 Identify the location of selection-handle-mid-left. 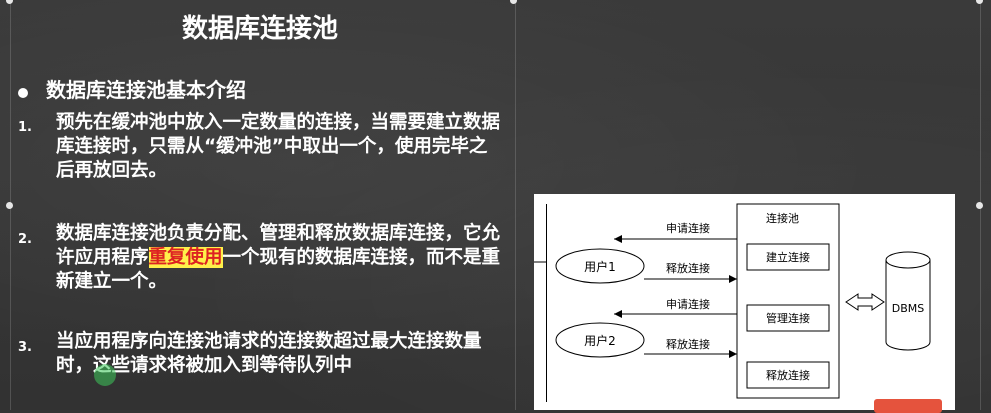
(9, 205).